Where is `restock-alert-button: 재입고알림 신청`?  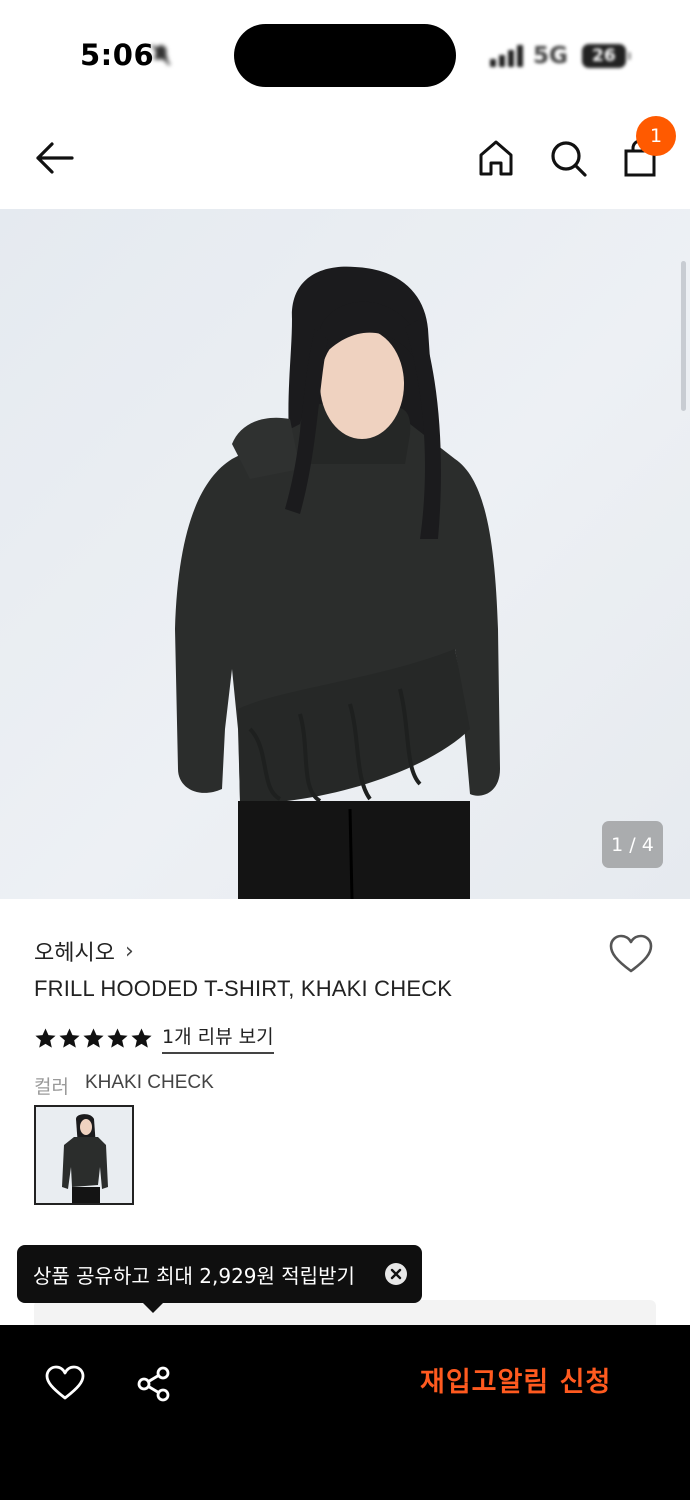 restock-alert-button: 재입고알림 신청 is located at coordinates (515, 1379).